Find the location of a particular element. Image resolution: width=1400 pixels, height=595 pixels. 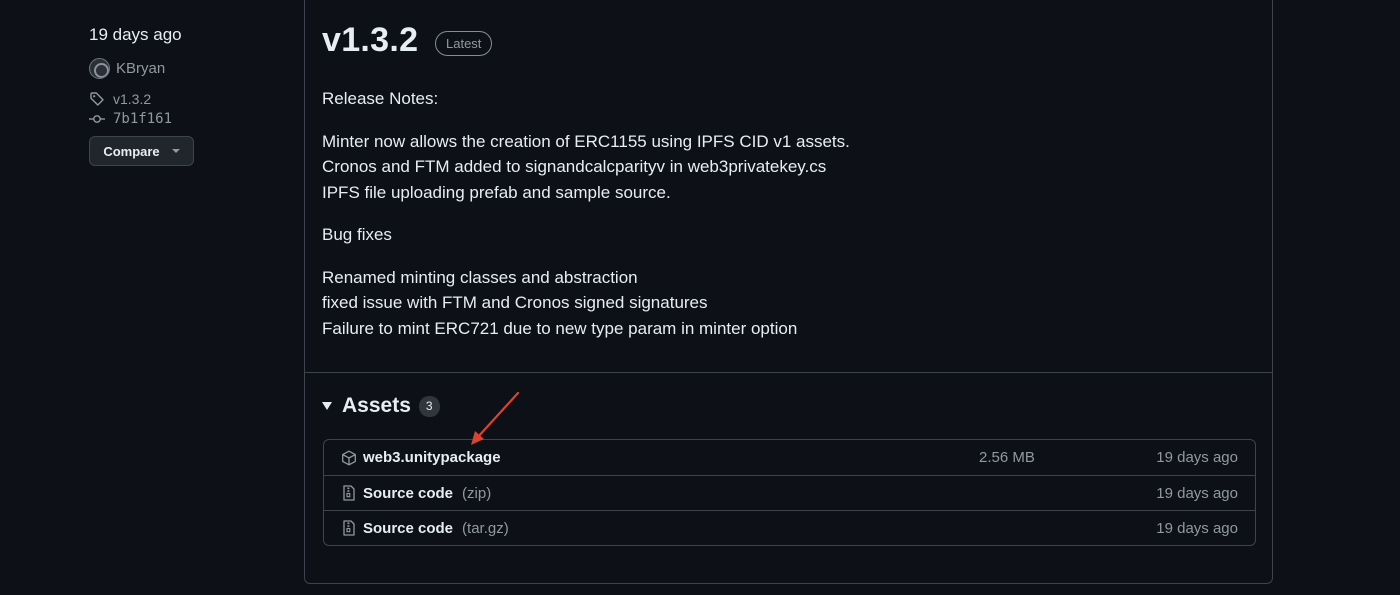

notes-paragraph: Release Notes: is located at coordinates (772, 99).